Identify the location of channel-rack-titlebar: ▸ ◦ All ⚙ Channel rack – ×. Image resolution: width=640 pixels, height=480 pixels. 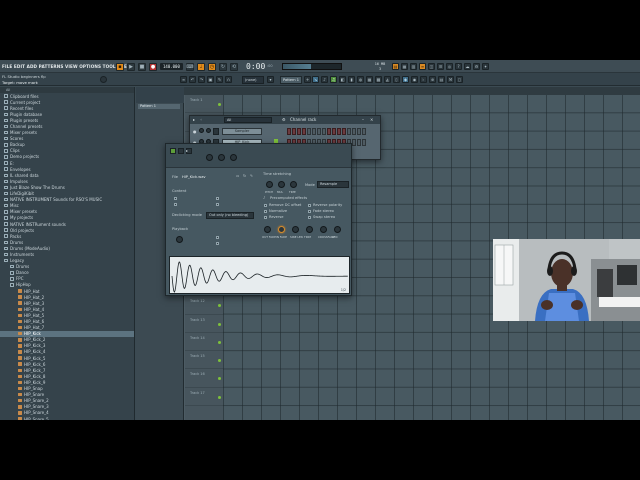
(285, 120).